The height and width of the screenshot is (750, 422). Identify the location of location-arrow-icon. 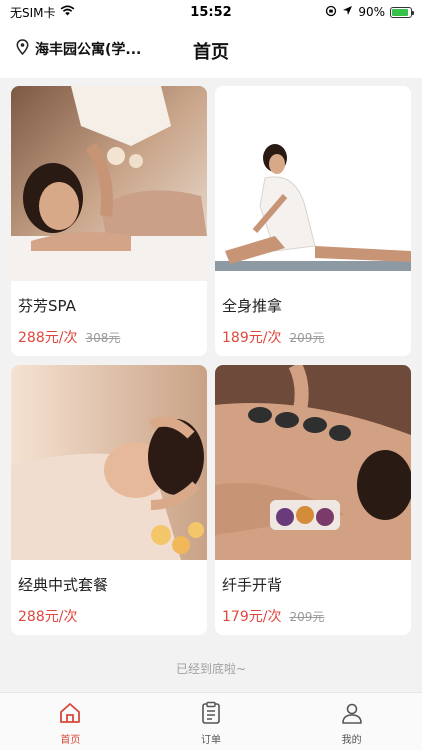
(347, 12).